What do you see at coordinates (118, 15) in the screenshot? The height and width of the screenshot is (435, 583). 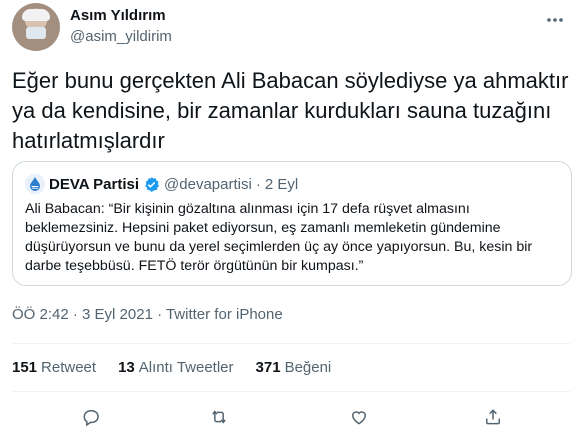 I see `author-name: Asım Yıldırım` at bounding box center [118, 15].